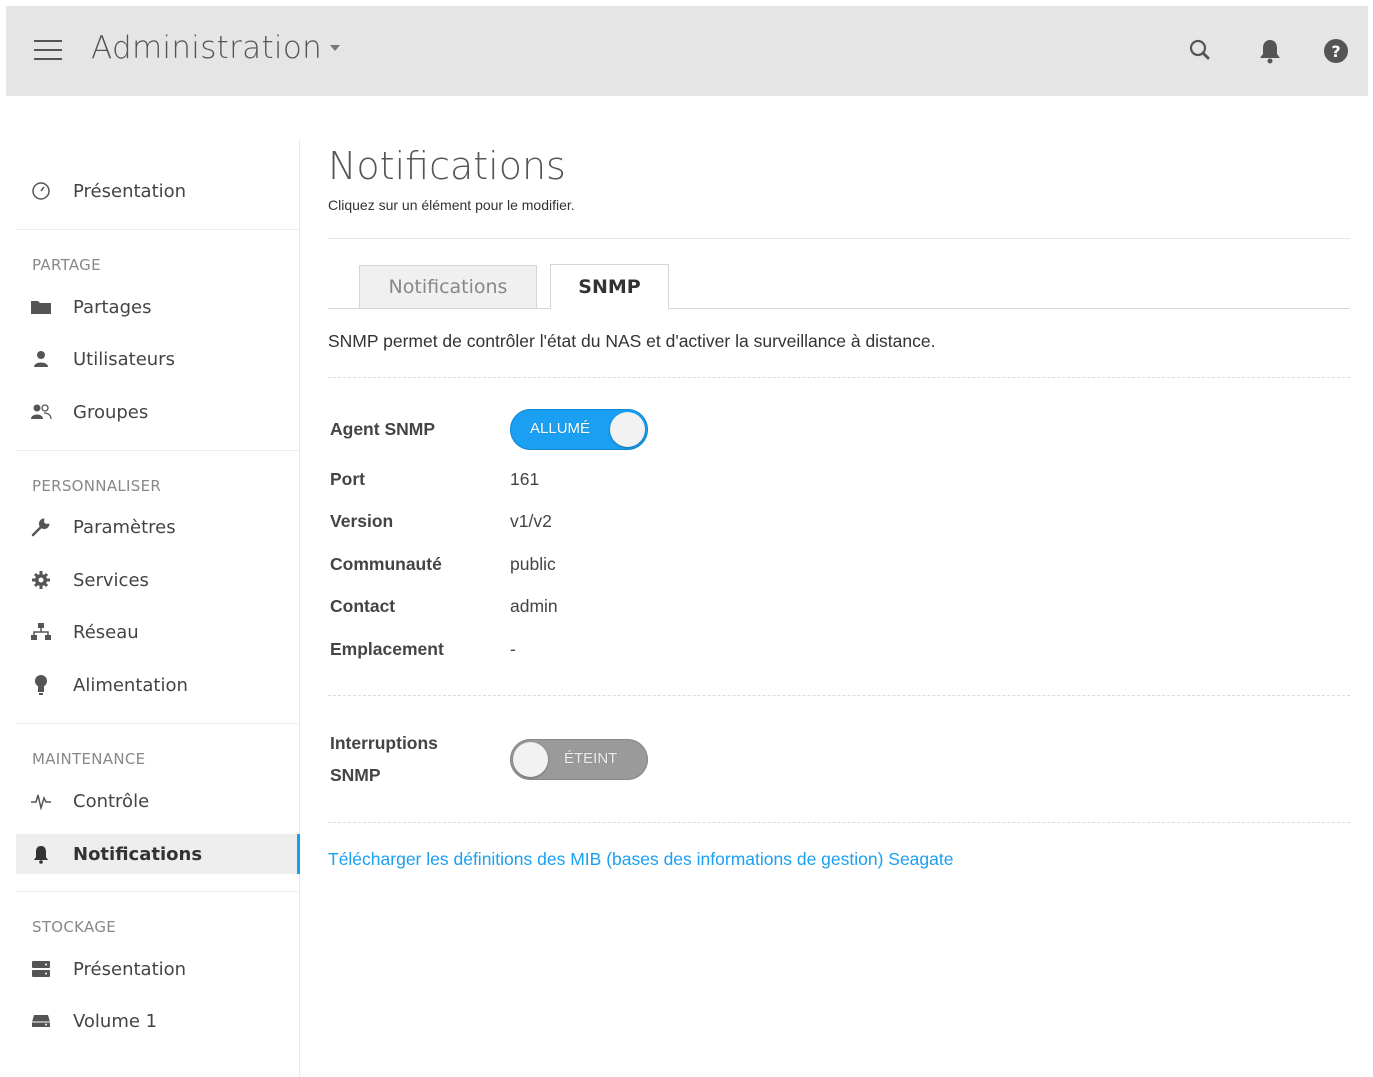 The image size is (1373, 1077). Describe the element at coordinates (355, 775) in the screenshot. I see `snmp-traps-label-line2: SNMP` at that location.